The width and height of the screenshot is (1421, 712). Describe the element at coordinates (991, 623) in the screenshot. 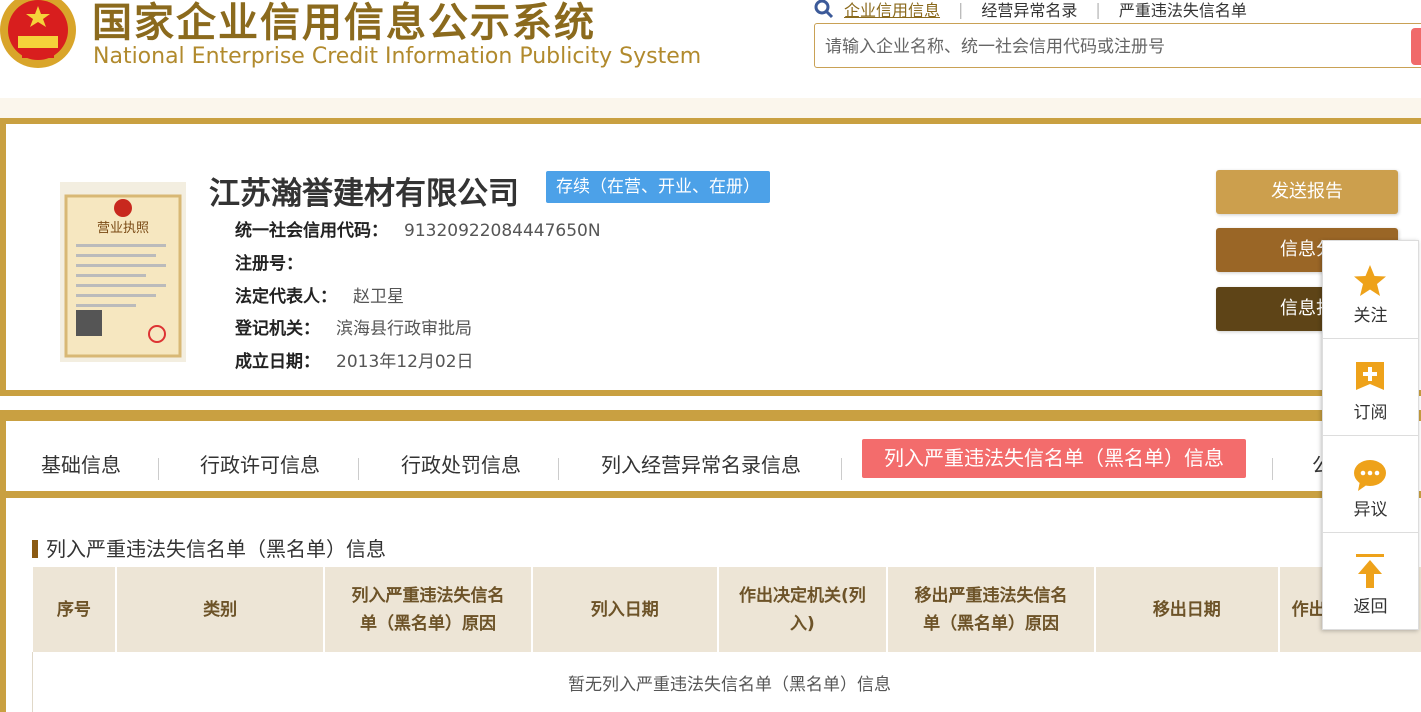

I see `col-remove-reason-line2: 单（黑名单）原因` at that location.